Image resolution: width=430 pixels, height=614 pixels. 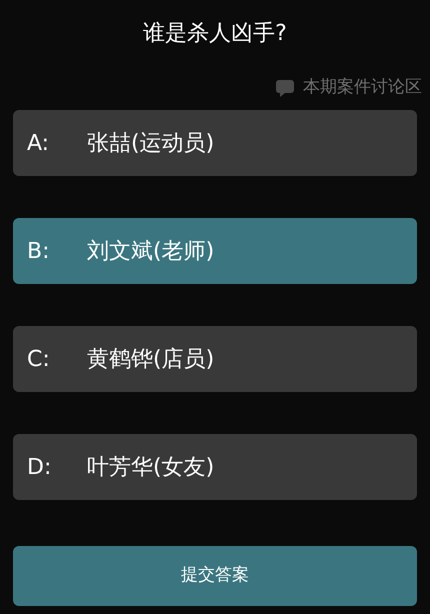 What do you see at coordinates (215, 576) in the screenshot?
I see `submit-button: 提交答案` at bounding box center [215, 576].